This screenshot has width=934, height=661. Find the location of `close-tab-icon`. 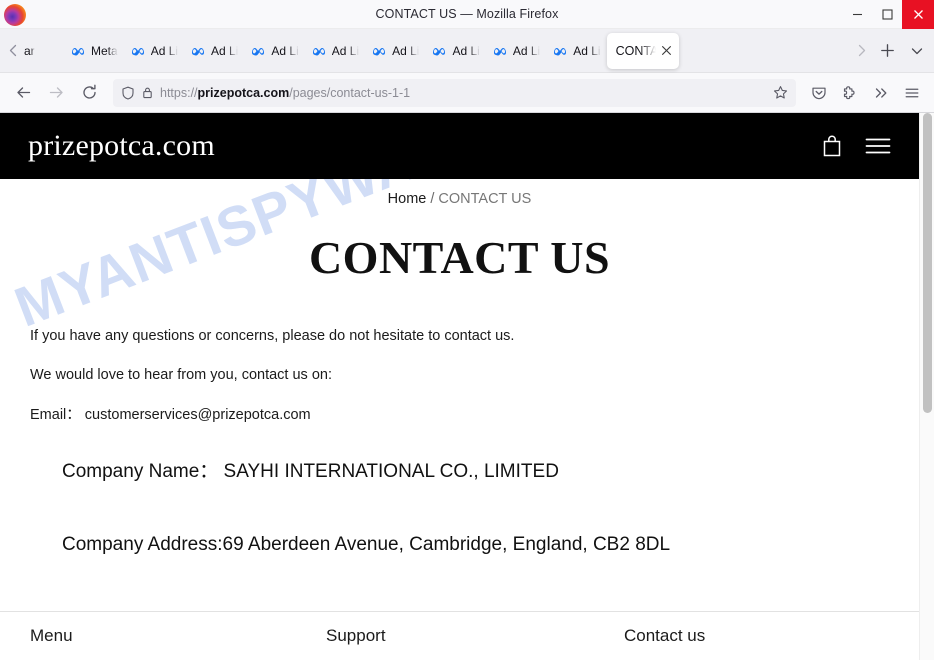

close-tab-icon is located at coordinates (666, 50).